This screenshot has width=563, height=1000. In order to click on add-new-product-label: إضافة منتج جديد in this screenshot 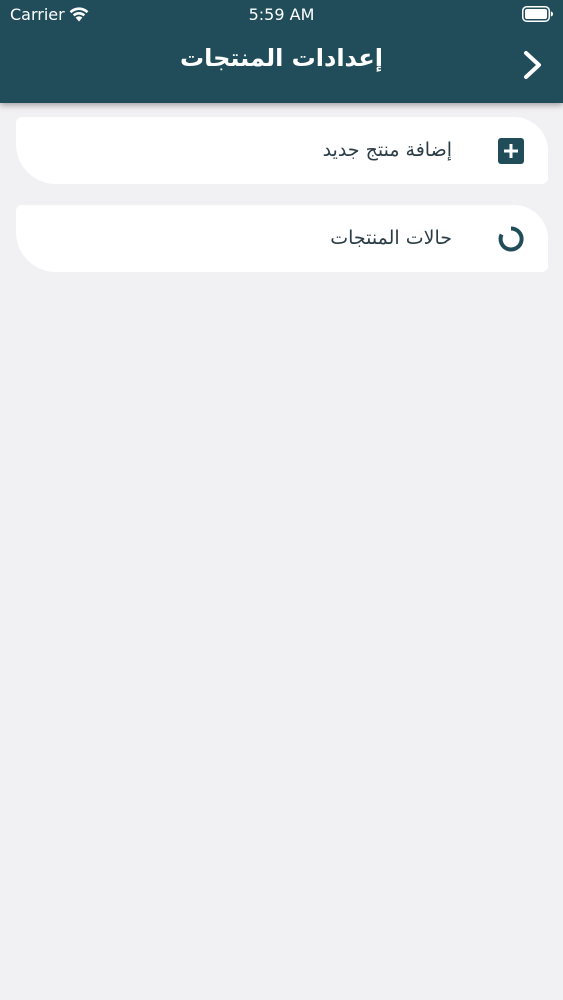, I will do `click(387, 150)`.